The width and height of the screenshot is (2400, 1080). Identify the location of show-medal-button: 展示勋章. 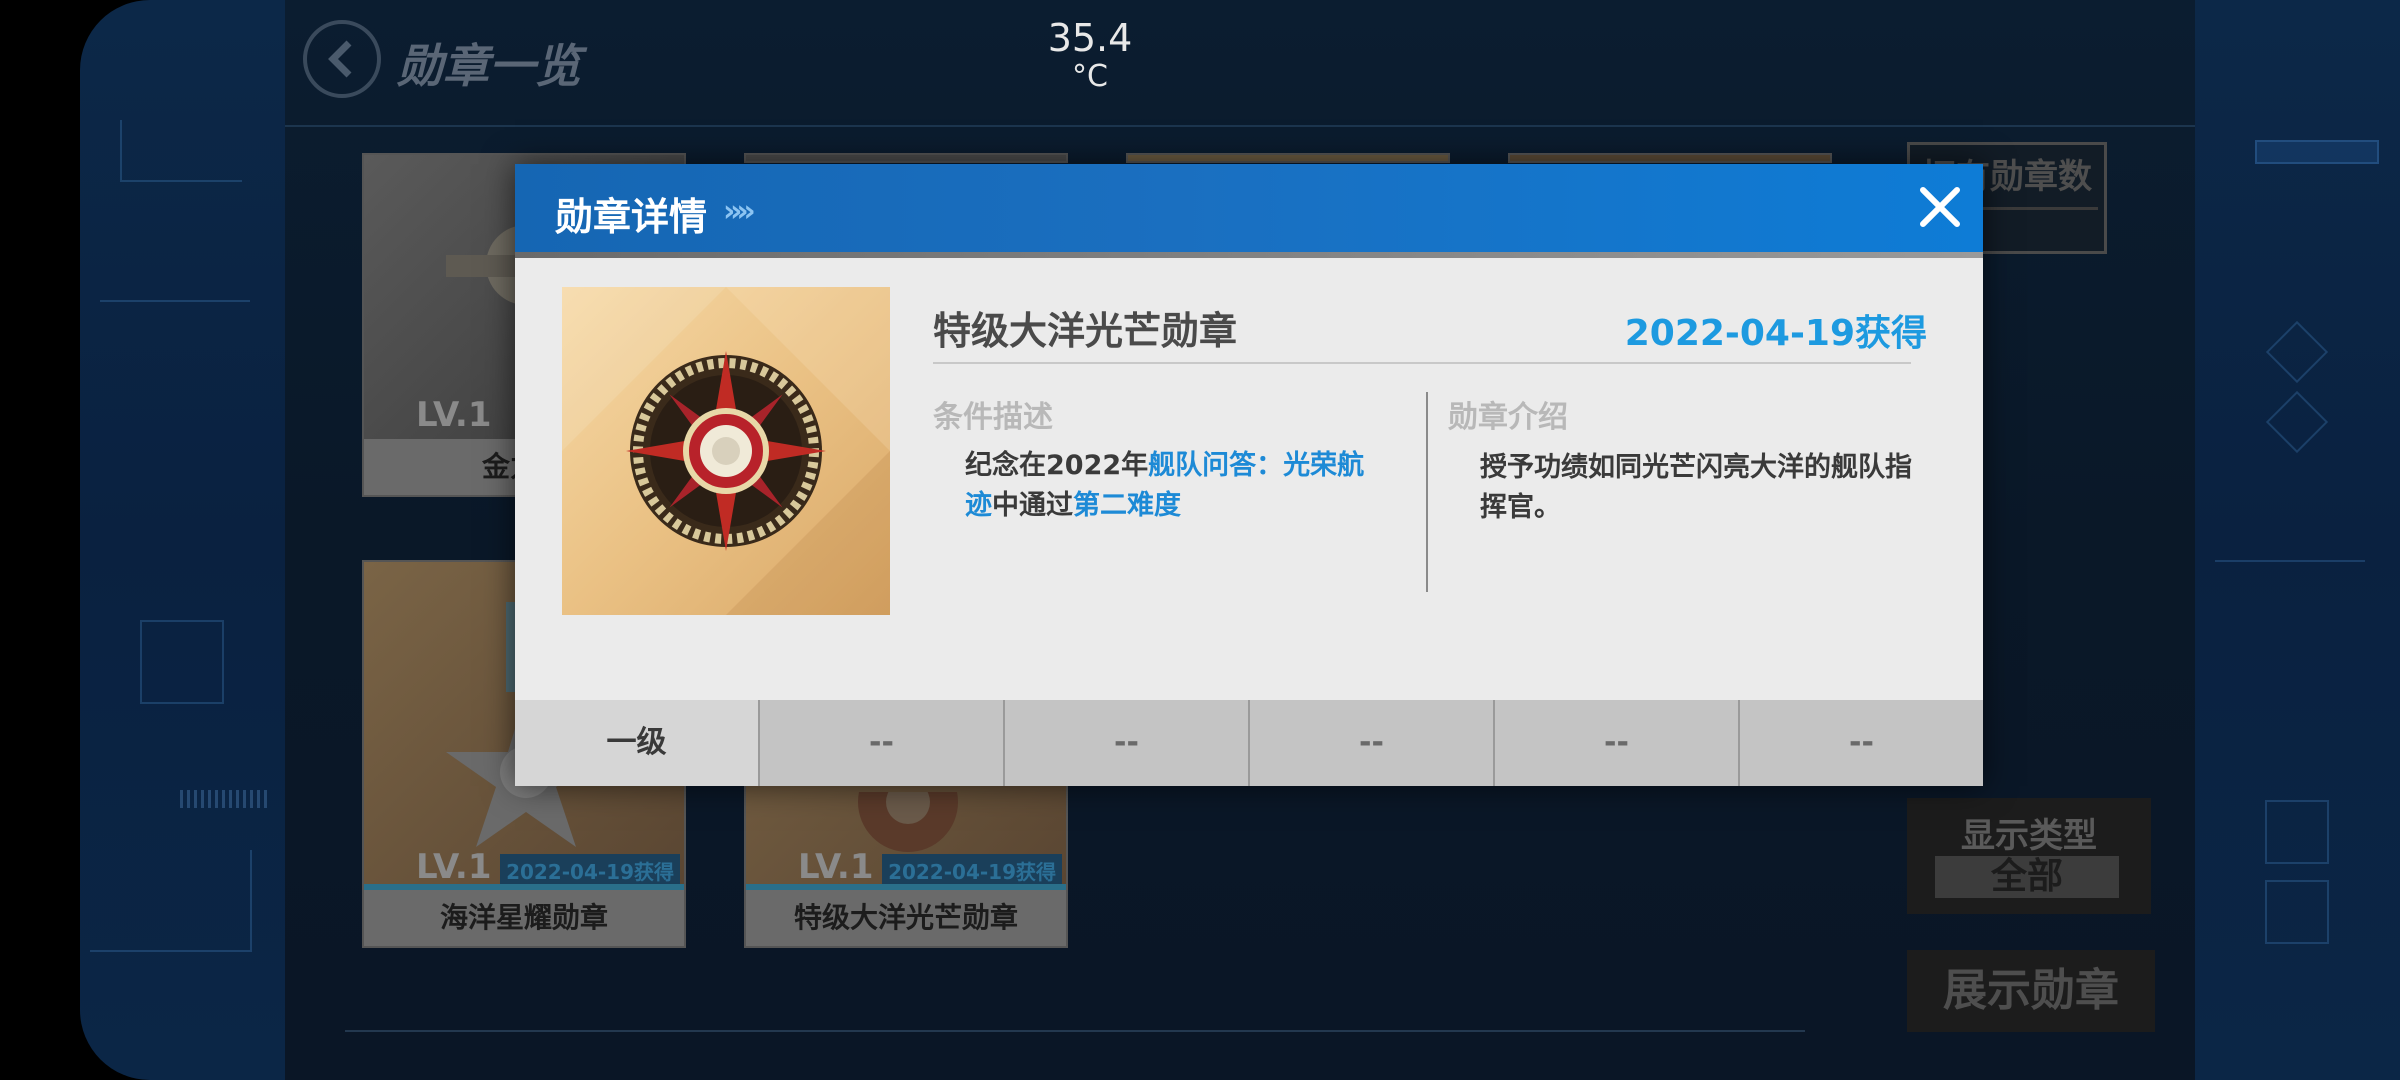
(2031, 991).